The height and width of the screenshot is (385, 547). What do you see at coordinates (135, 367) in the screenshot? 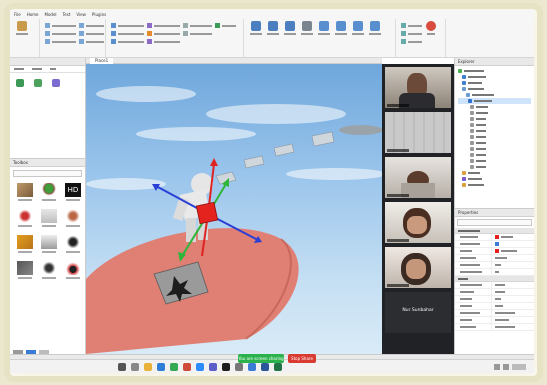
I see `search-icon` at bounding box center [135, 367].